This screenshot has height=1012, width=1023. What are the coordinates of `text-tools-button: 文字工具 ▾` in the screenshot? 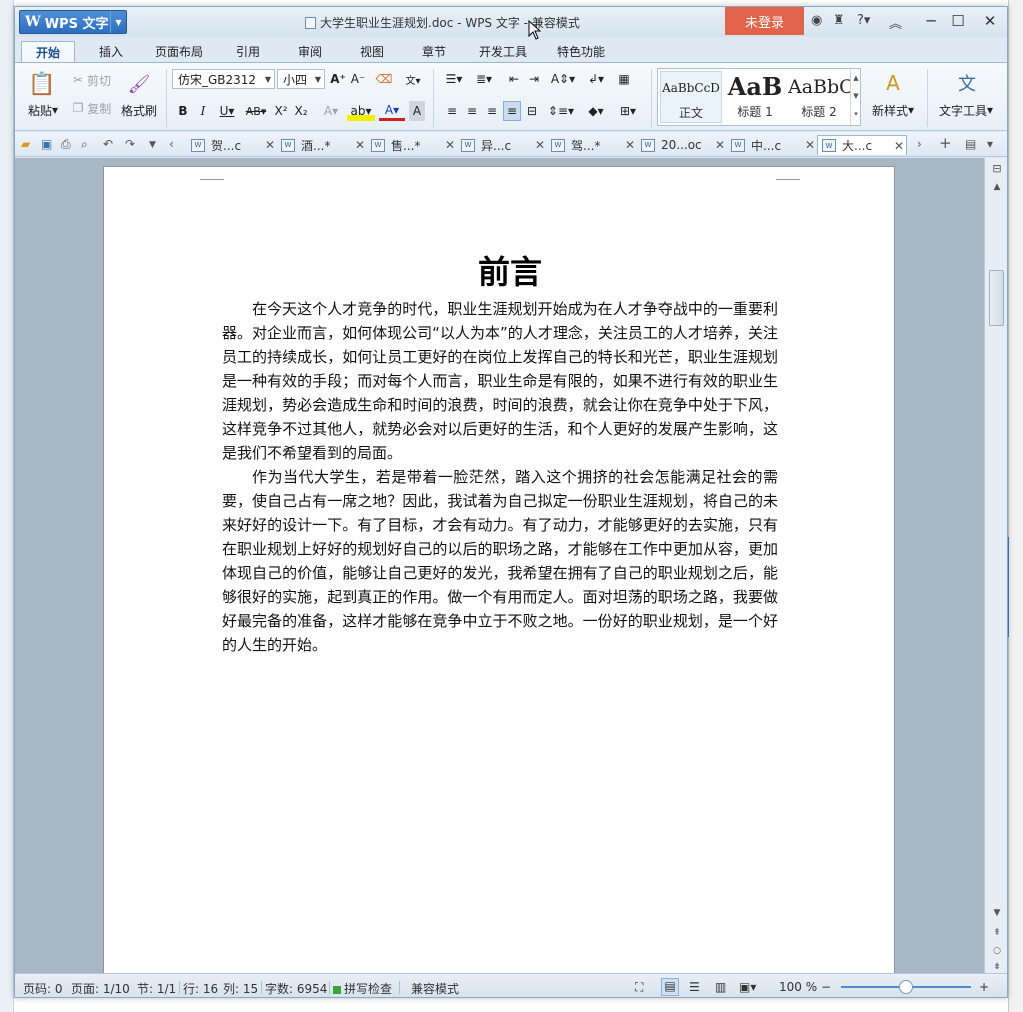 It's located at (966, 110).